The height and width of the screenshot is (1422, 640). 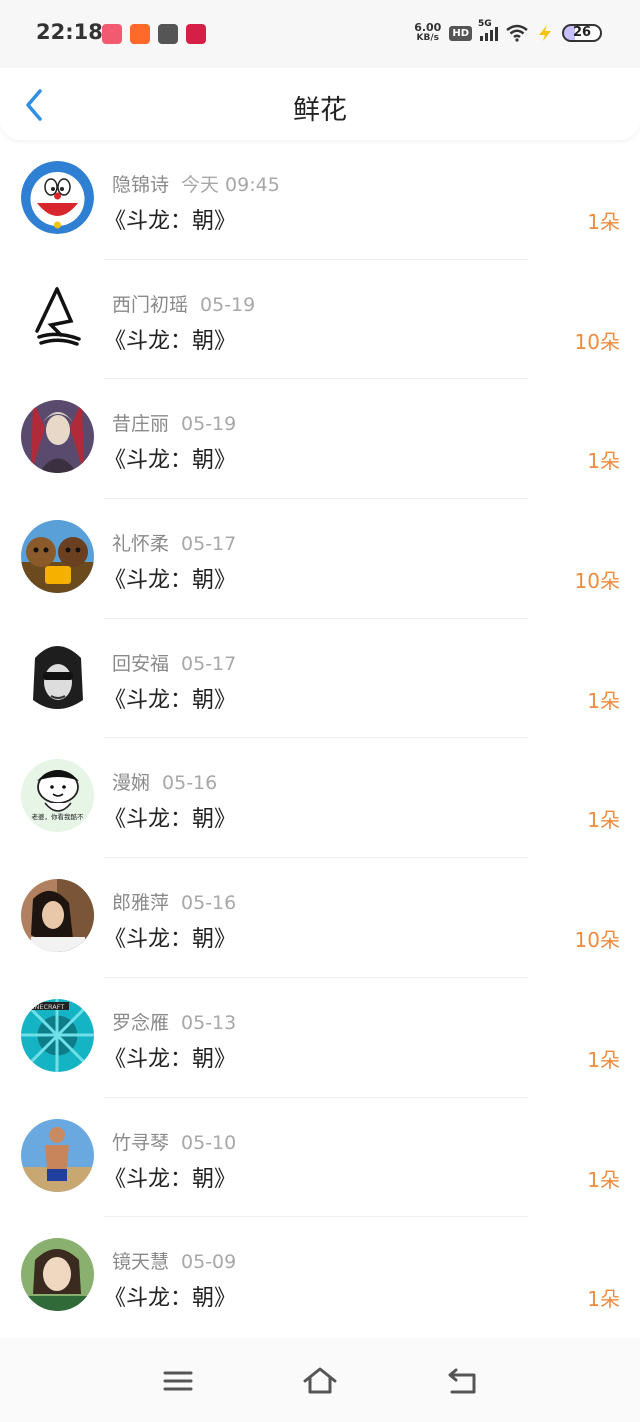 What do you see at coordinates (174, 424) in the screenshot?
I see `sender-name: 昔庄丽 05-19` at bounding box center [174, 424].